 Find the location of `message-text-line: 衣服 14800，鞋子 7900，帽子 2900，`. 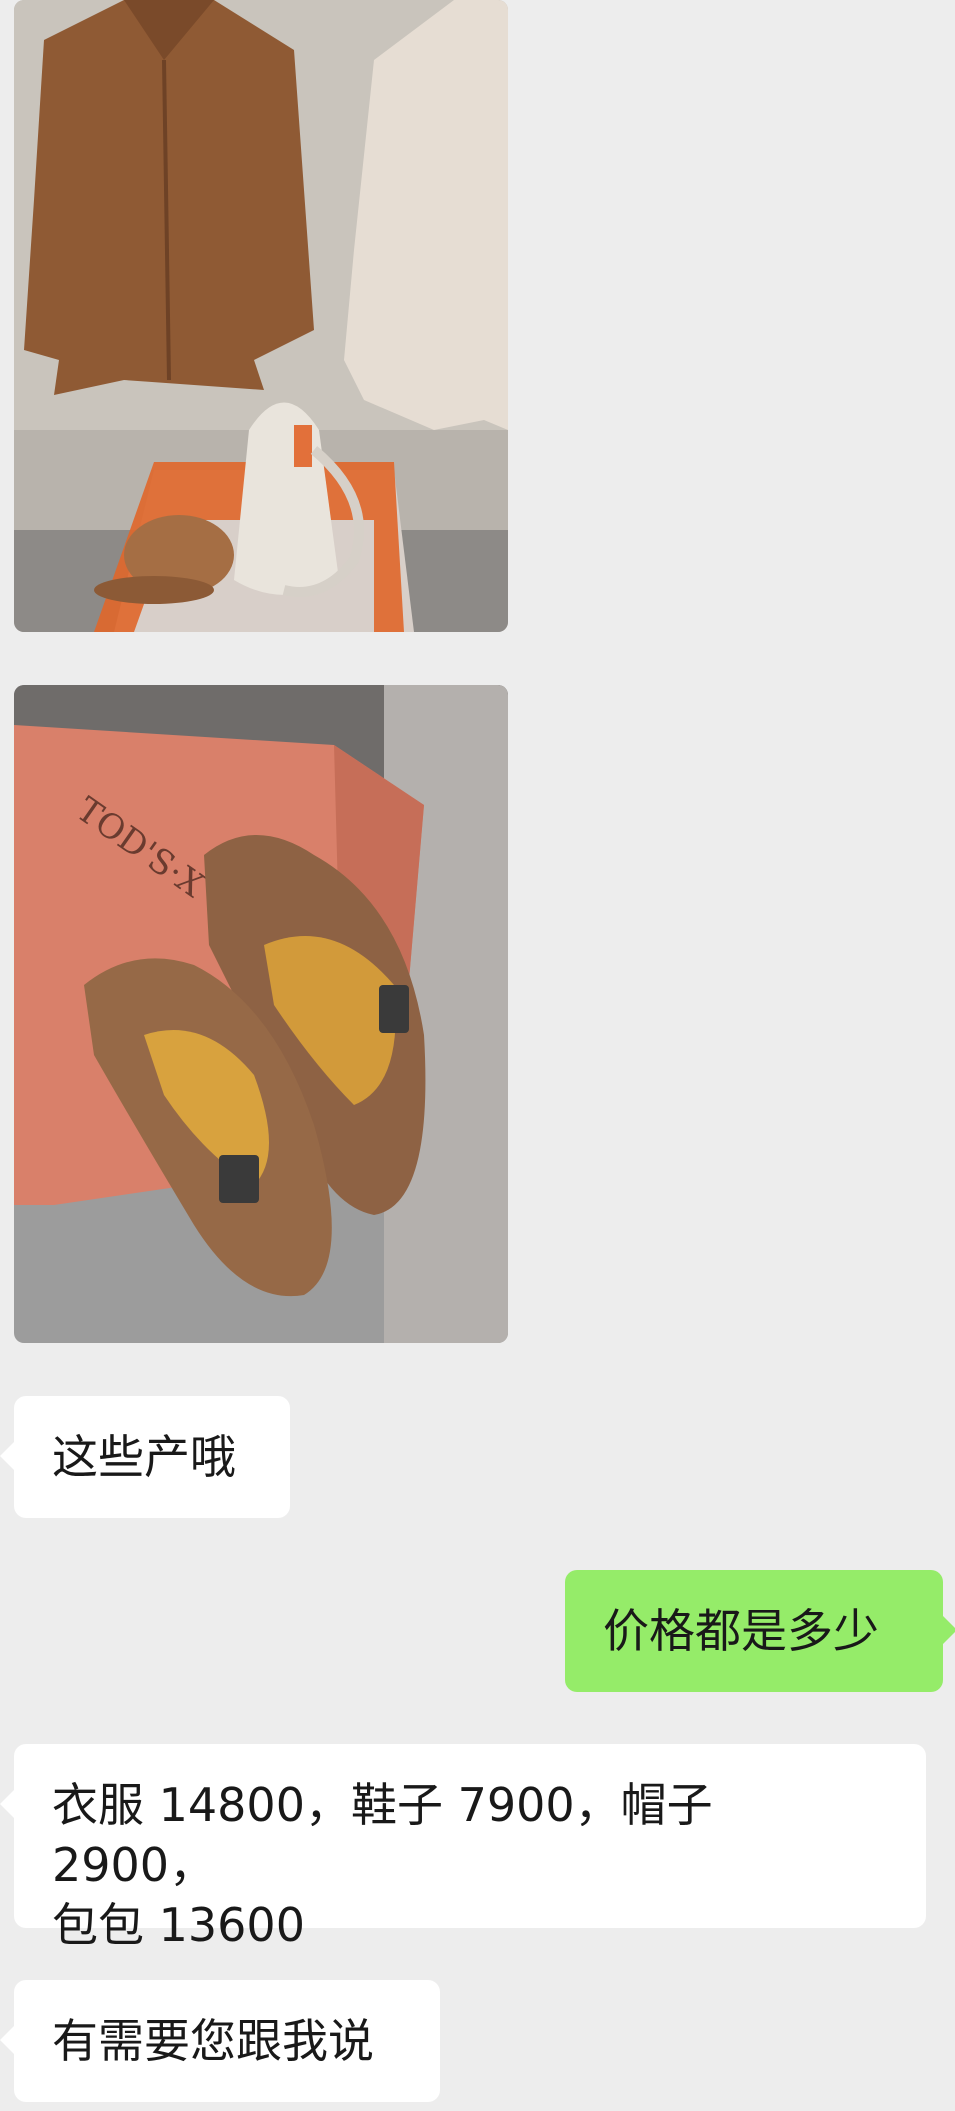

message-text-line: 衣服 14800，鞋子 7900，帽子 2900， is located at coordinates (382, 1835).